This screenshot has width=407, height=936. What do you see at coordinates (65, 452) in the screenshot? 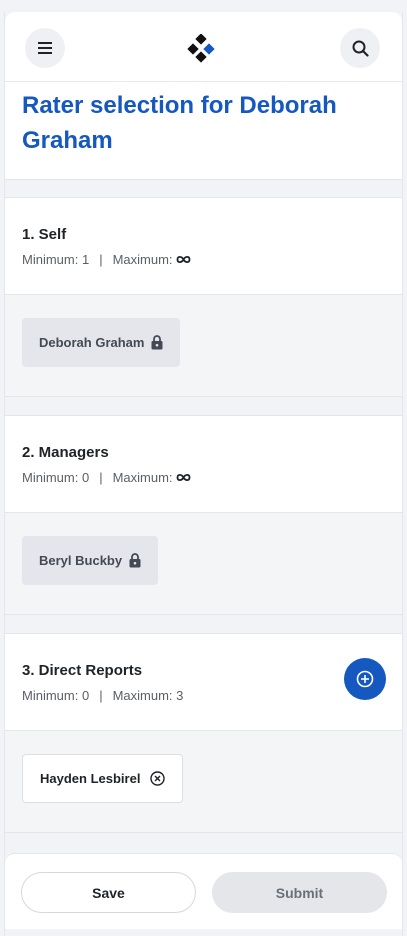
I see `section-title: 2. Managers` at bounding box center [65, 452].